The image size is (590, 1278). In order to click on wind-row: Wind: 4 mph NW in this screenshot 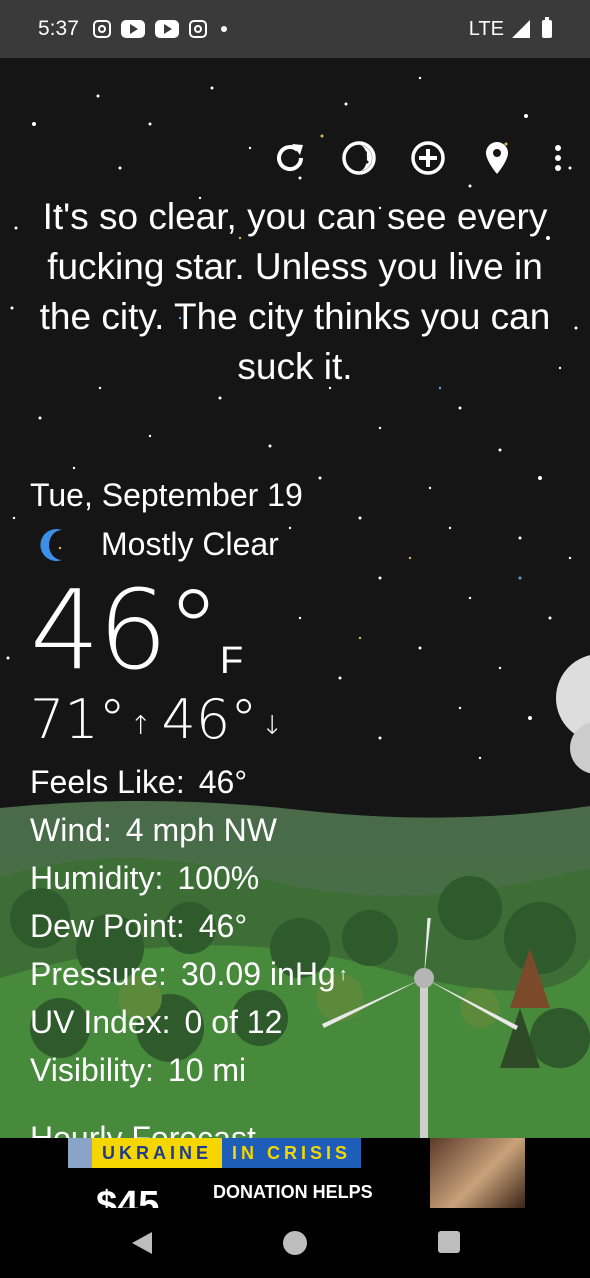, I will do `click(189, 830)`.